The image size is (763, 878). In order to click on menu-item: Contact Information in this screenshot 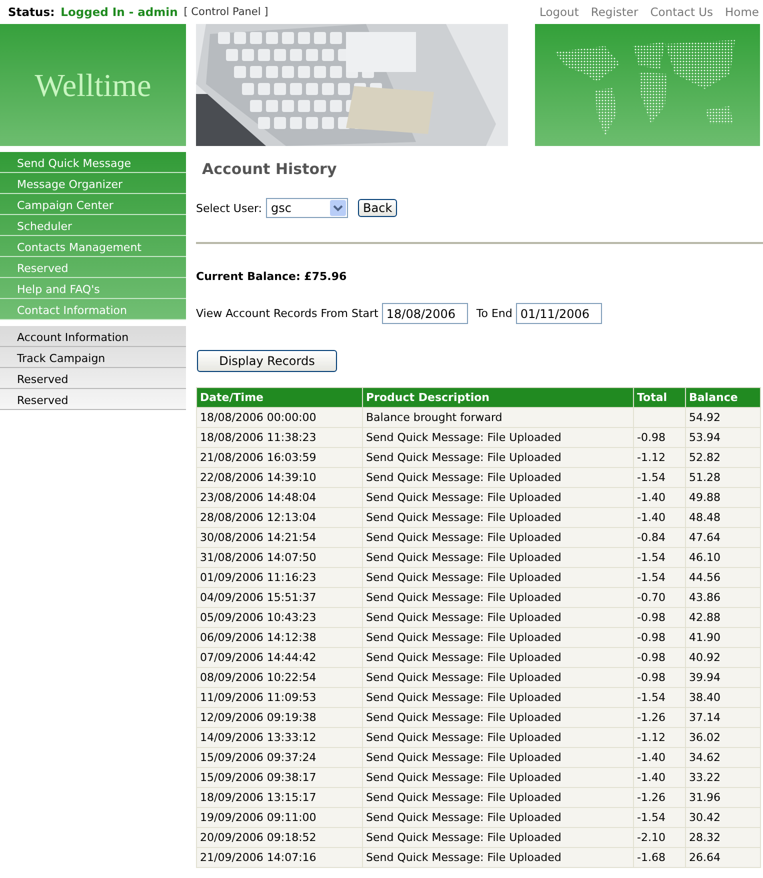, I will do `click(93, 309)`.